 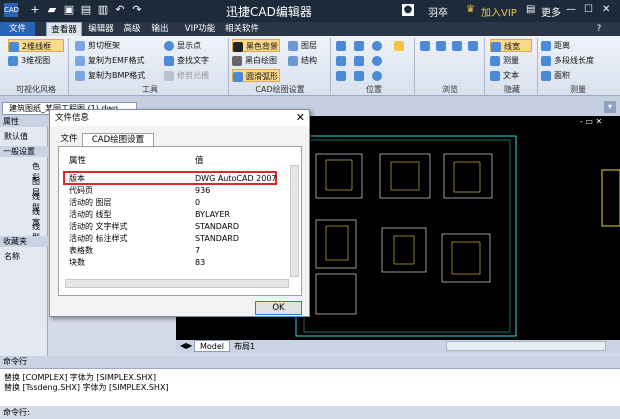 I want to click on distance-icon, so click(x=546, y=45).